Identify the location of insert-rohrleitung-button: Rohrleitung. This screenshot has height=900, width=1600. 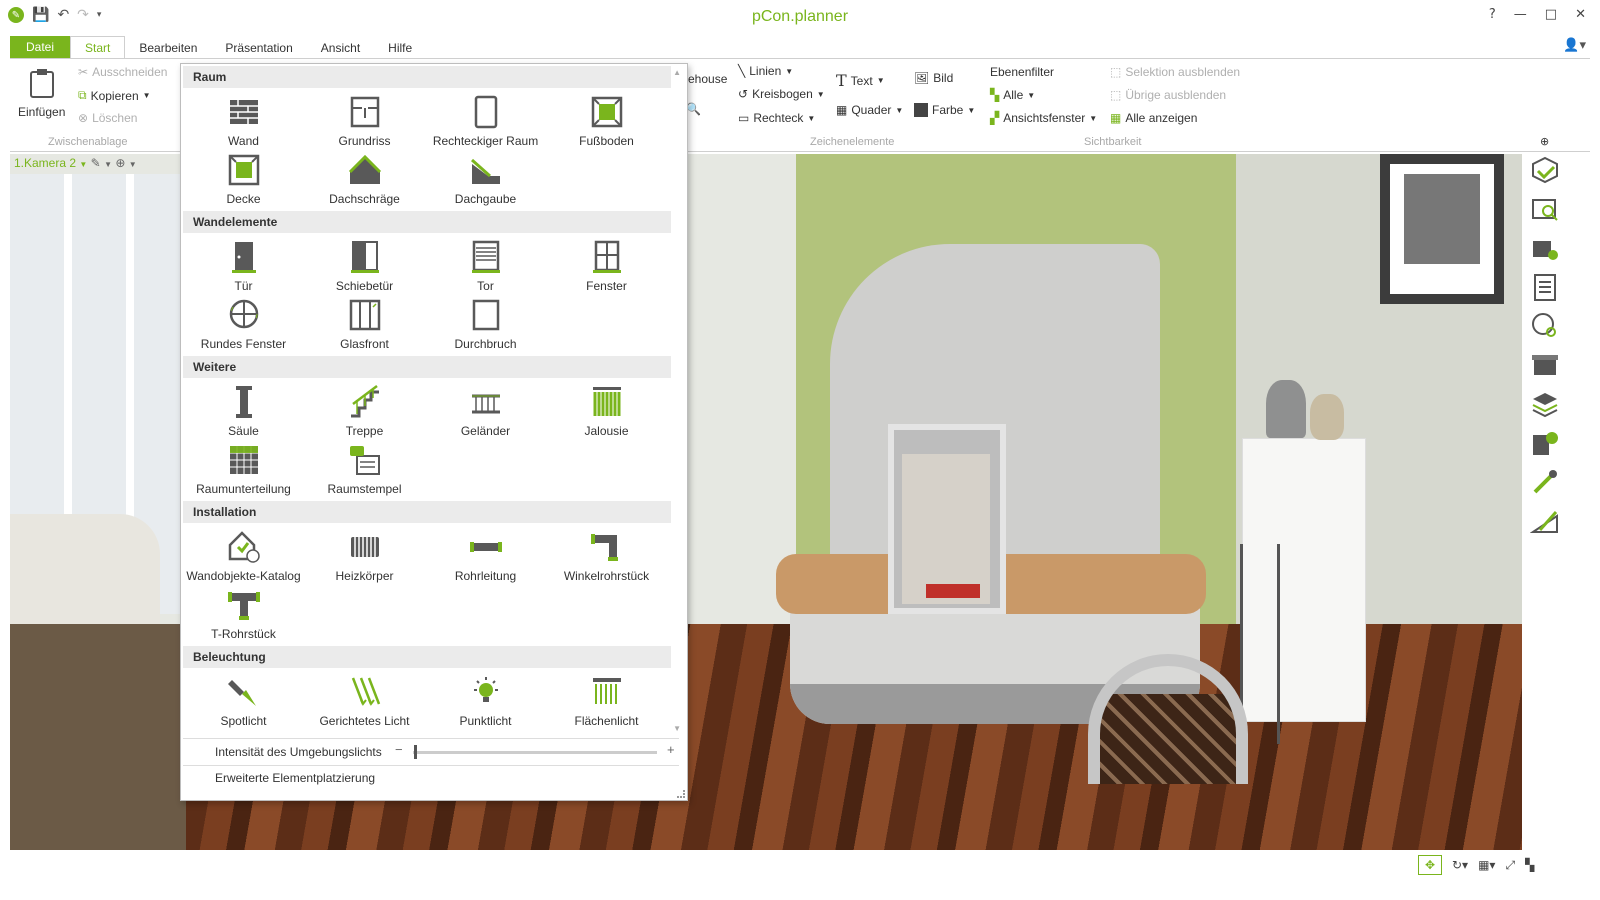
(485, 556).